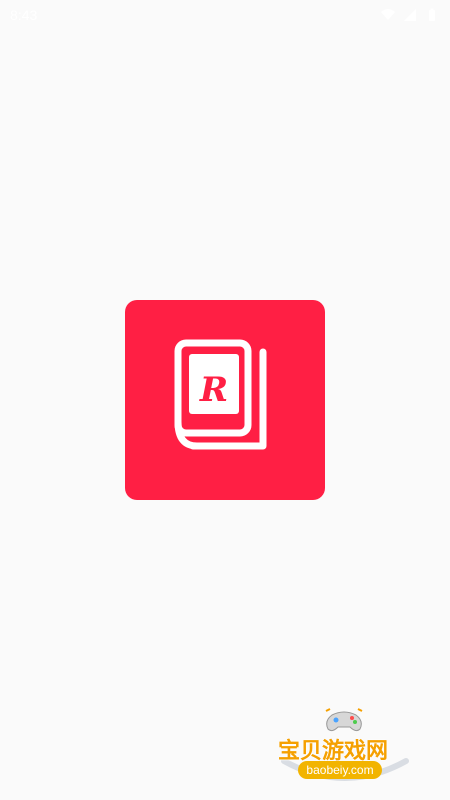  Describe the element at coordinates (432, 15) in the screenshot. I see `battery-icon` at that location.